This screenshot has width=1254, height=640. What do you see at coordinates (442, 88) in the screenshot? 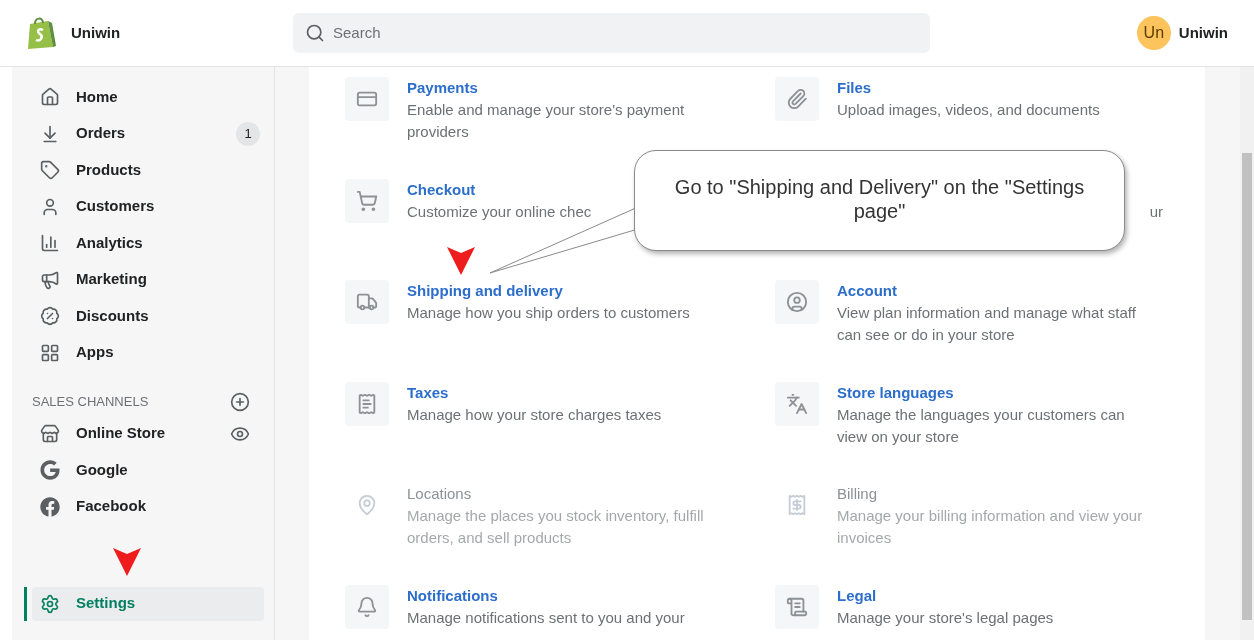
I see `settings-link: Payments` at bounding box center [442, 88].